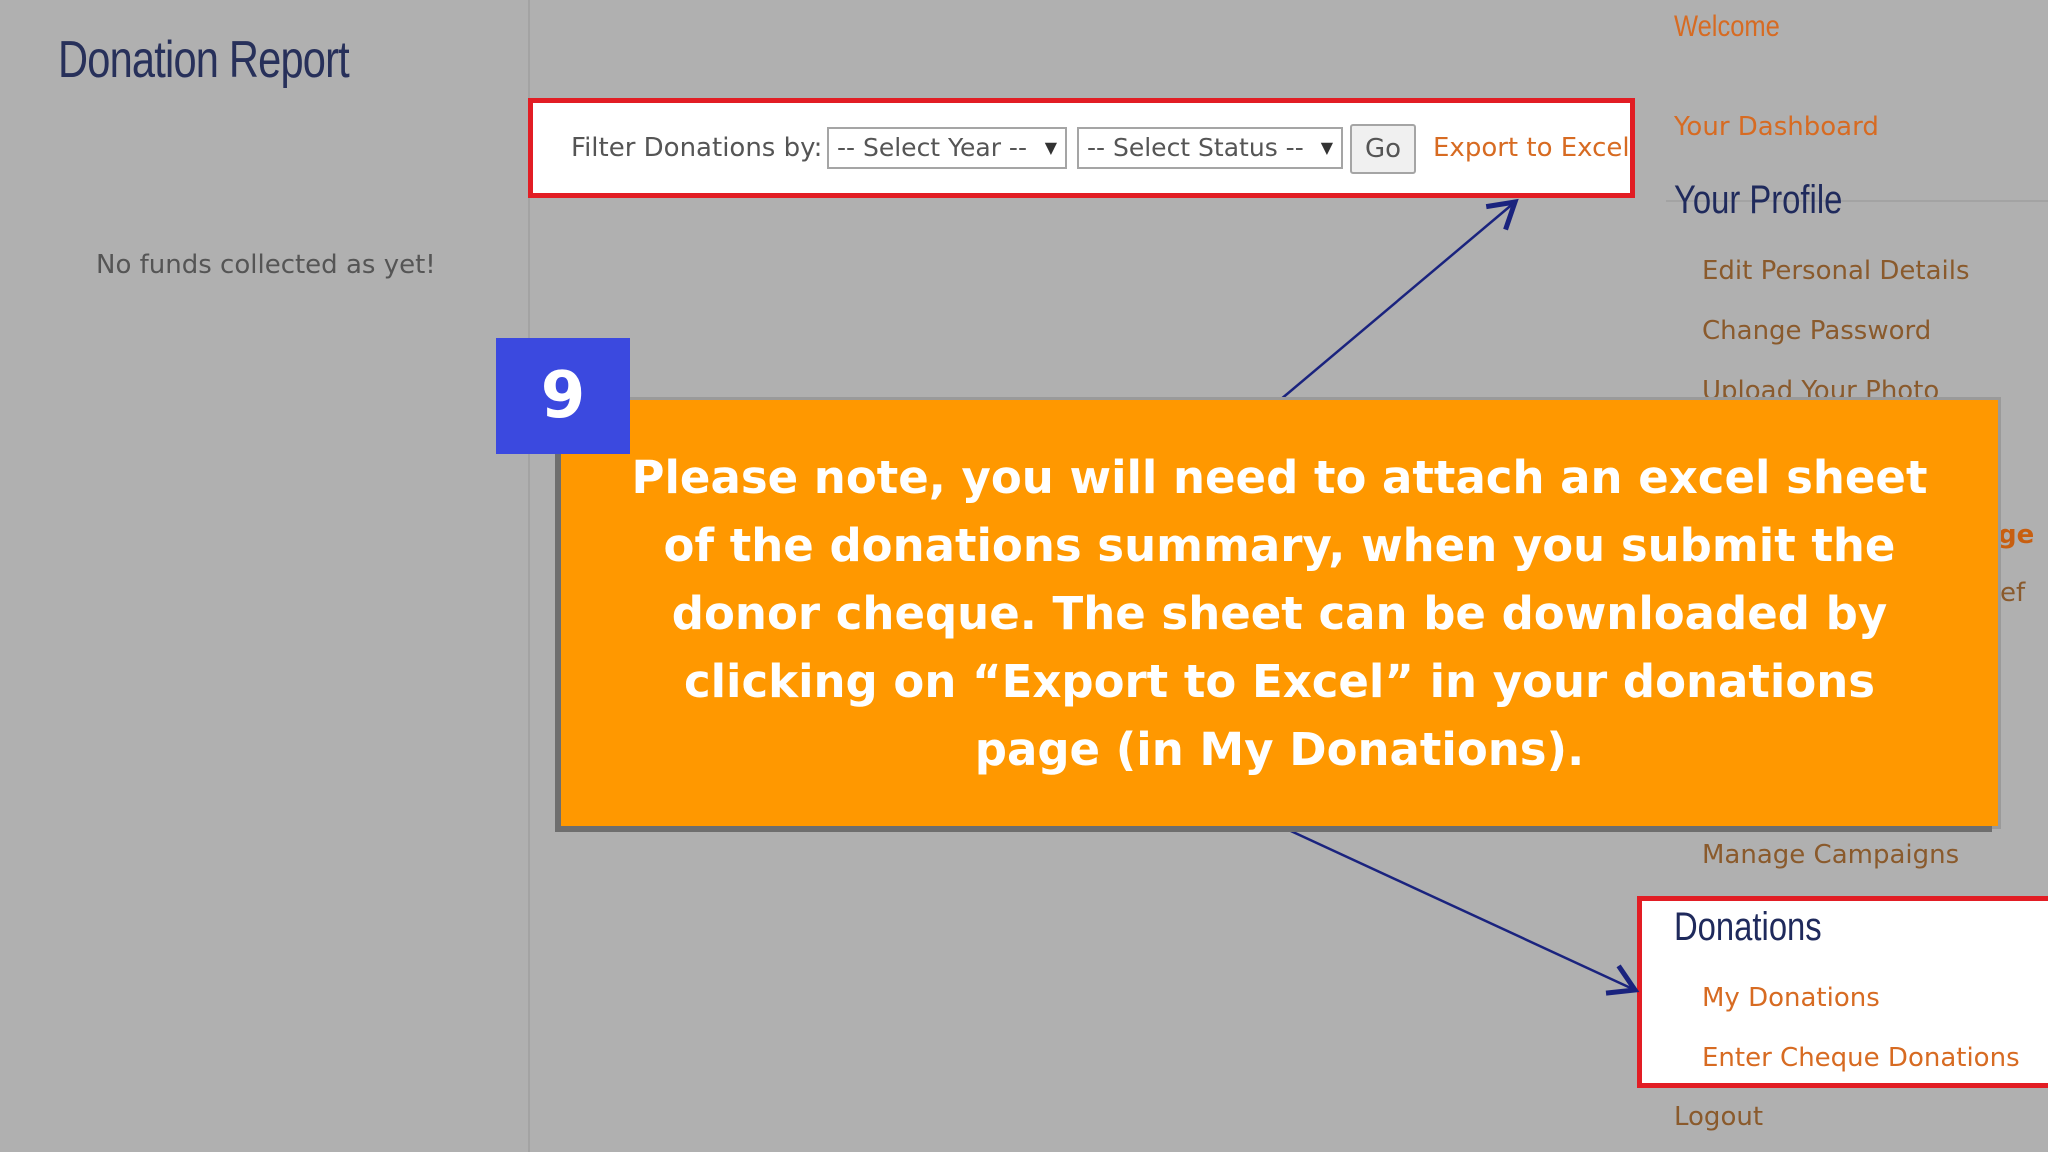 The width and height of the screenshot is (2048, 1152). Describe the element at coordinates (204, 60) in the screenshot. I see `page-title: Donation Report` at that location.